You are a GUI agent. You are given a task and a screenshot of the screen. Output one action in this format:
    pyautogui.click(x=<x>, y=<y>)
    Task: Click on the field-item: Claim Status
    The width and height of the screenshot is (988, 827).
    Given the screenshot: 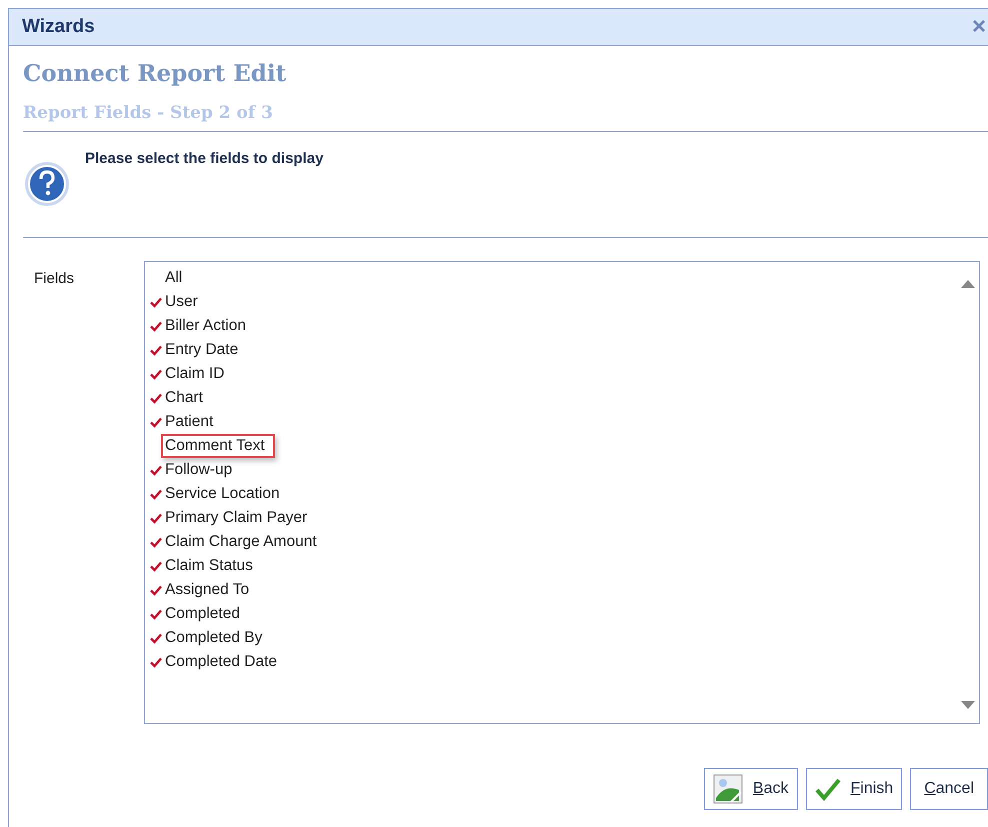 What is the action you would take?
    pyautogui.click(x=212, y=566)
    